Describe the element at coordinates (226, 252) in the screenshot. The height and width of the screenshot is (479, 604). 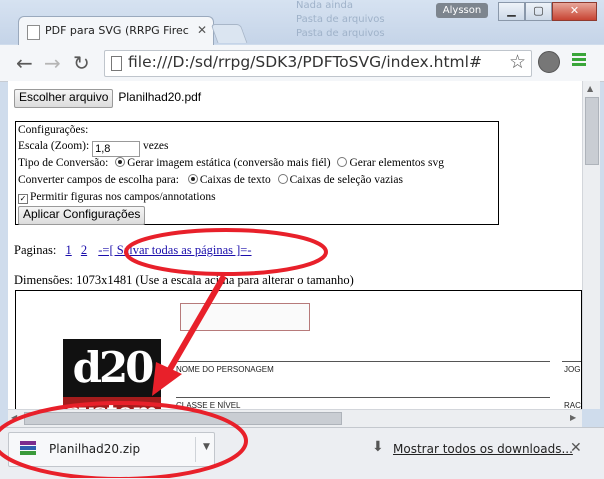
I see `annotation-ellipse-save-link` at that location.